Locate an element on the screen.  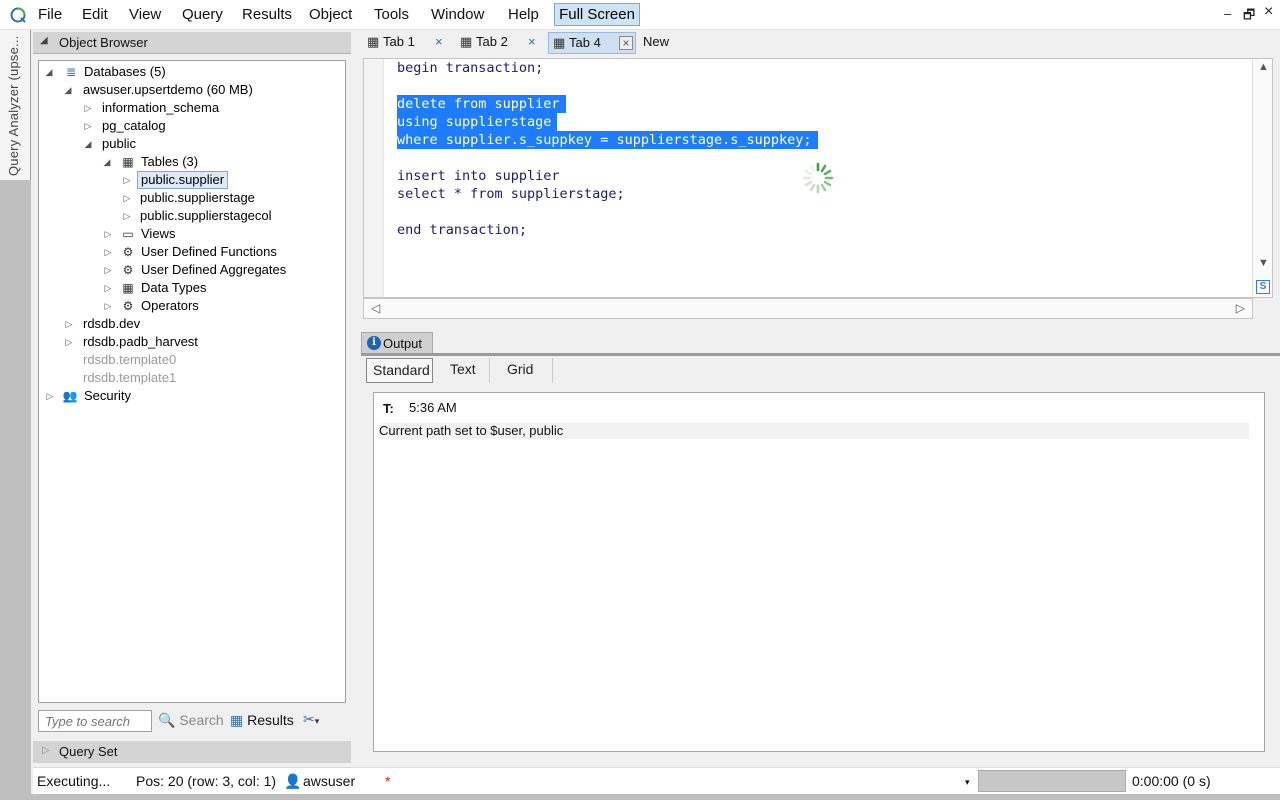
tree-node-data-types: ▷ ▦ Data Types is located at coordinates (189, 288).